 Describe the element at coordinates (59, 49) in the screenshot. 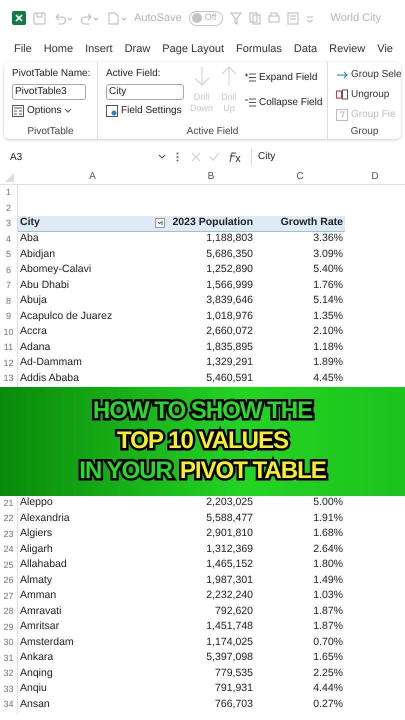

I see `menu-tab: Home` at that location.